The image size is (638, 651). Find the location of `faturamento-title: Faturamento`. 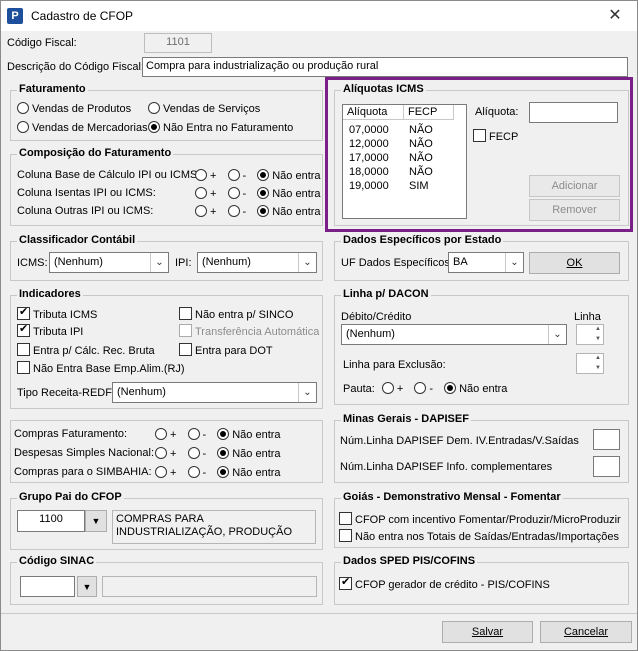

faturamento-title: Faturamento is located at coordinates (52, 89).